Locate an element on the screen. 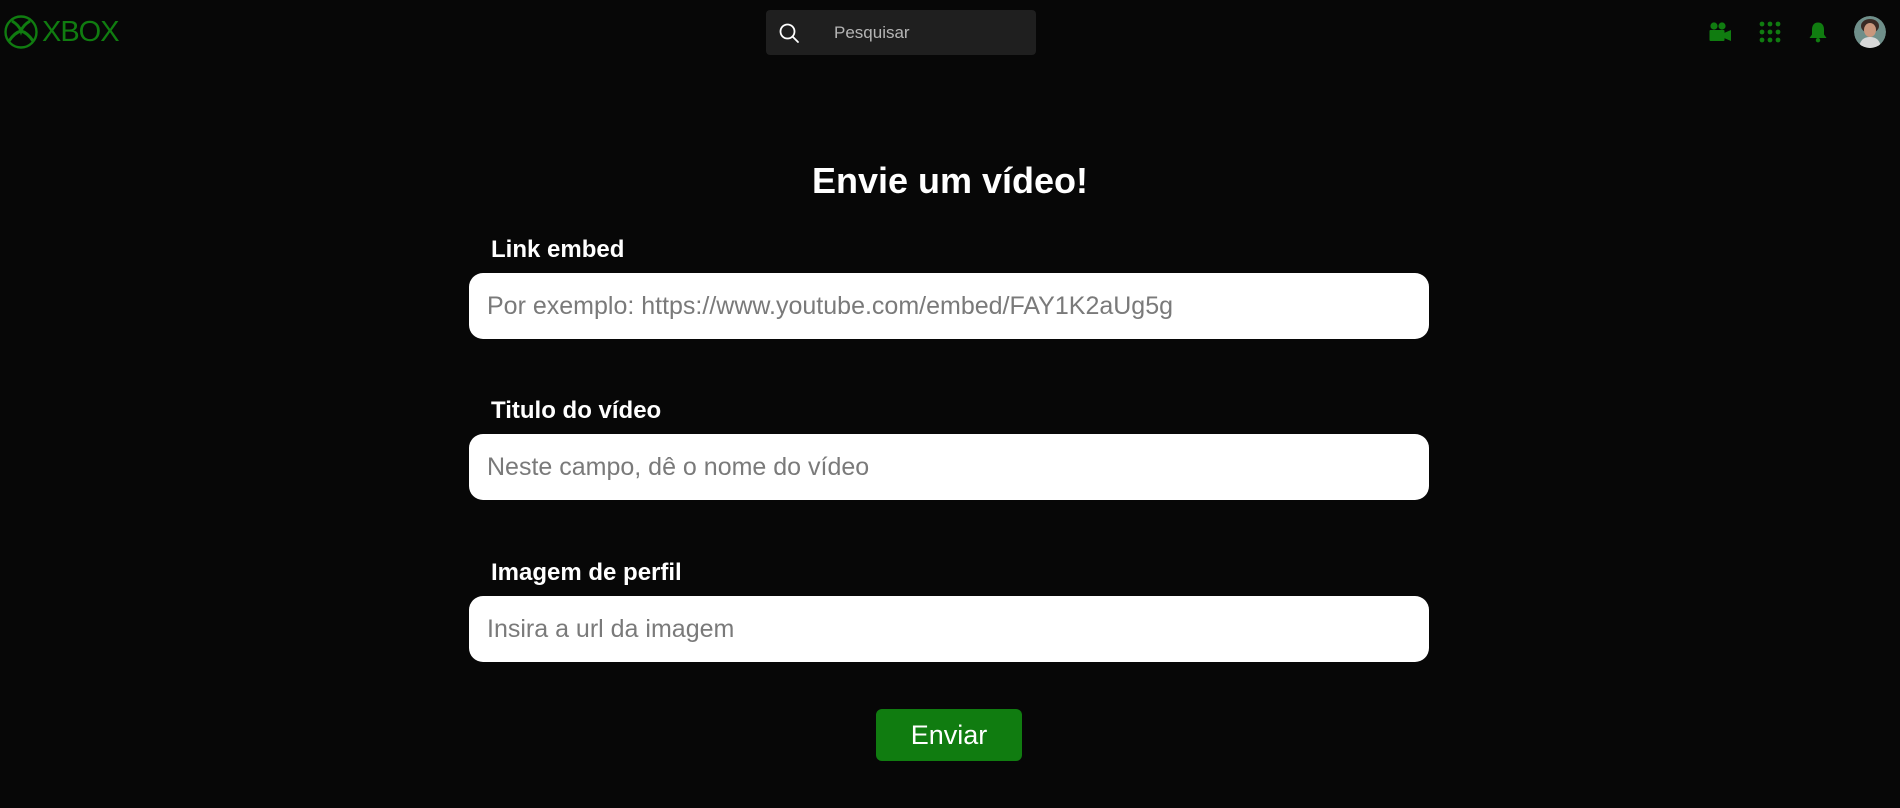  user-avatar is located at coordinates (1870, 32).